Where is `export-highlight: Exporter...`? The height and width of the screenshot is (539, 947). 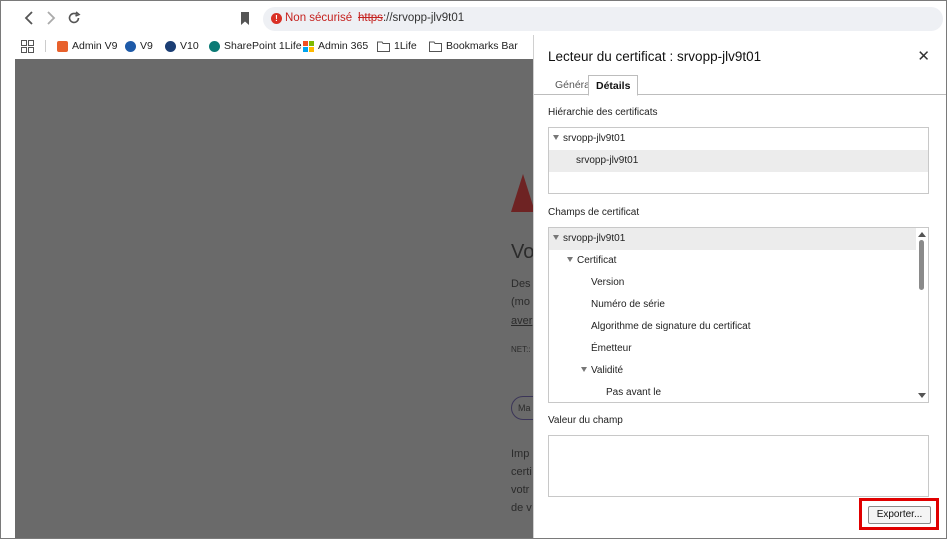 export-highlight: Exporter... is located at coordinates (899, 514).